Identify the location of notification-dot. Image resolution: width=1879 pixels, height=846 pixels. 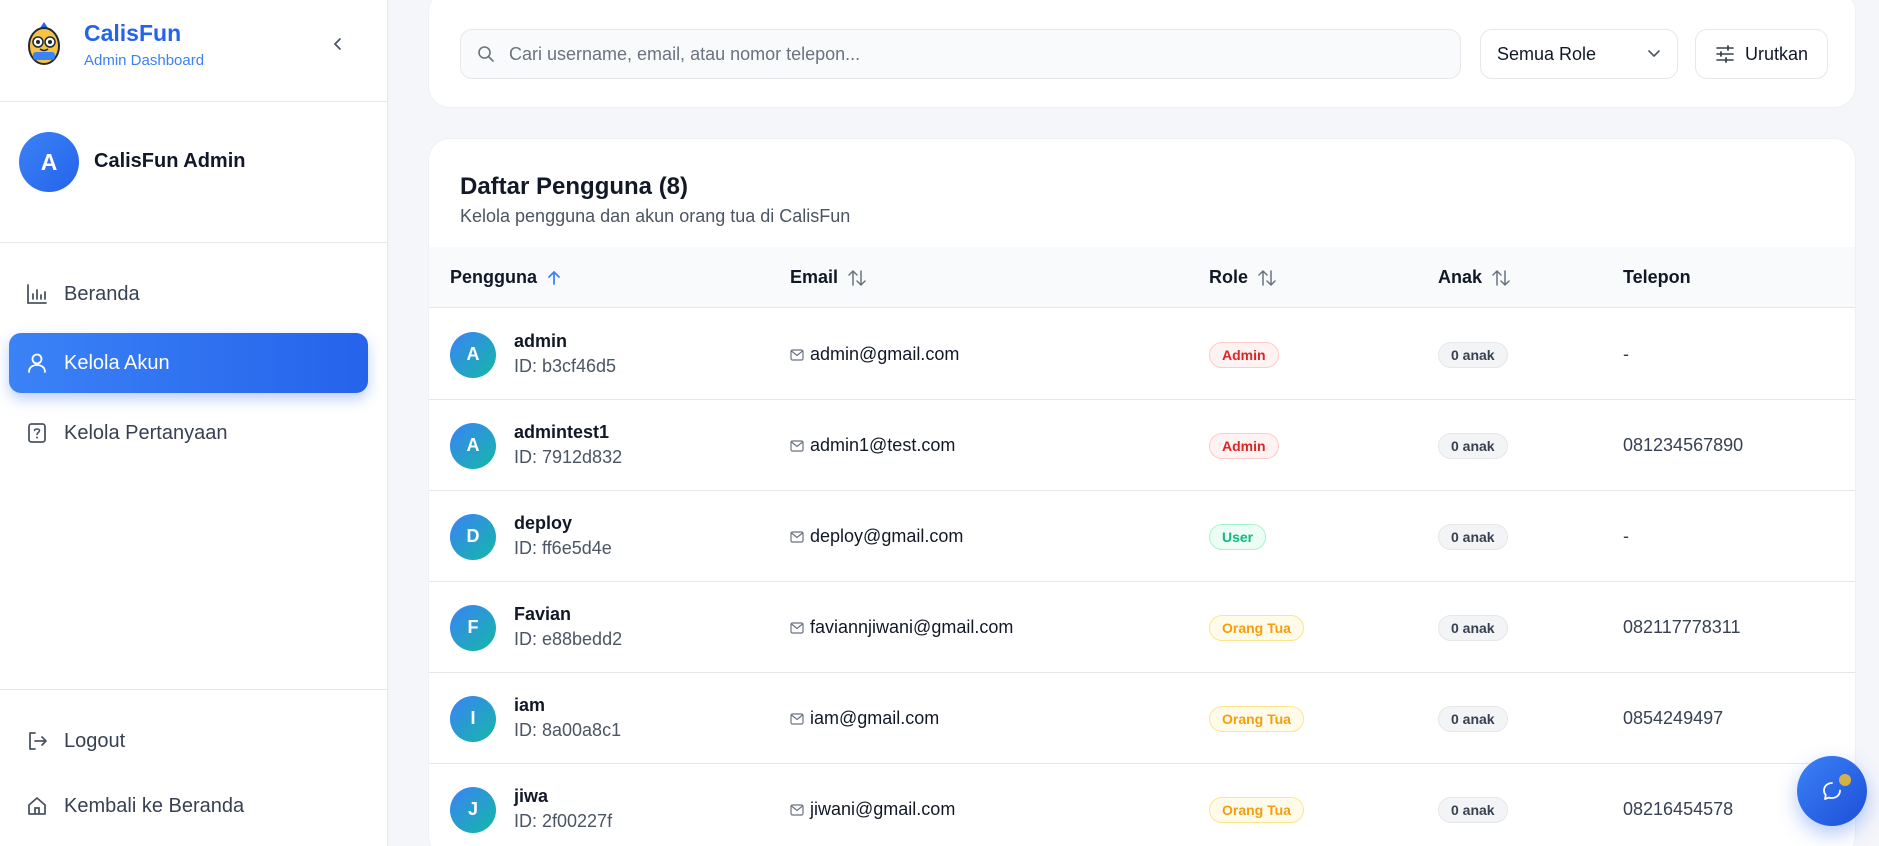
(1845, 780).